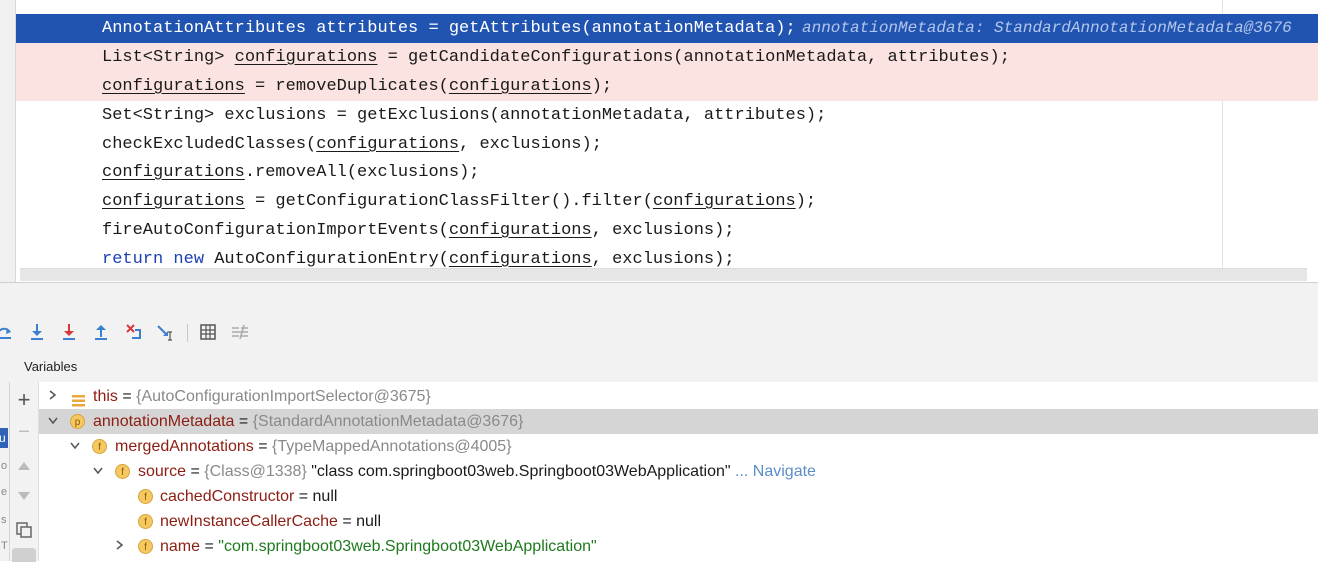  I want to click on variable-value: {Class@1338}, so click(255, 471).